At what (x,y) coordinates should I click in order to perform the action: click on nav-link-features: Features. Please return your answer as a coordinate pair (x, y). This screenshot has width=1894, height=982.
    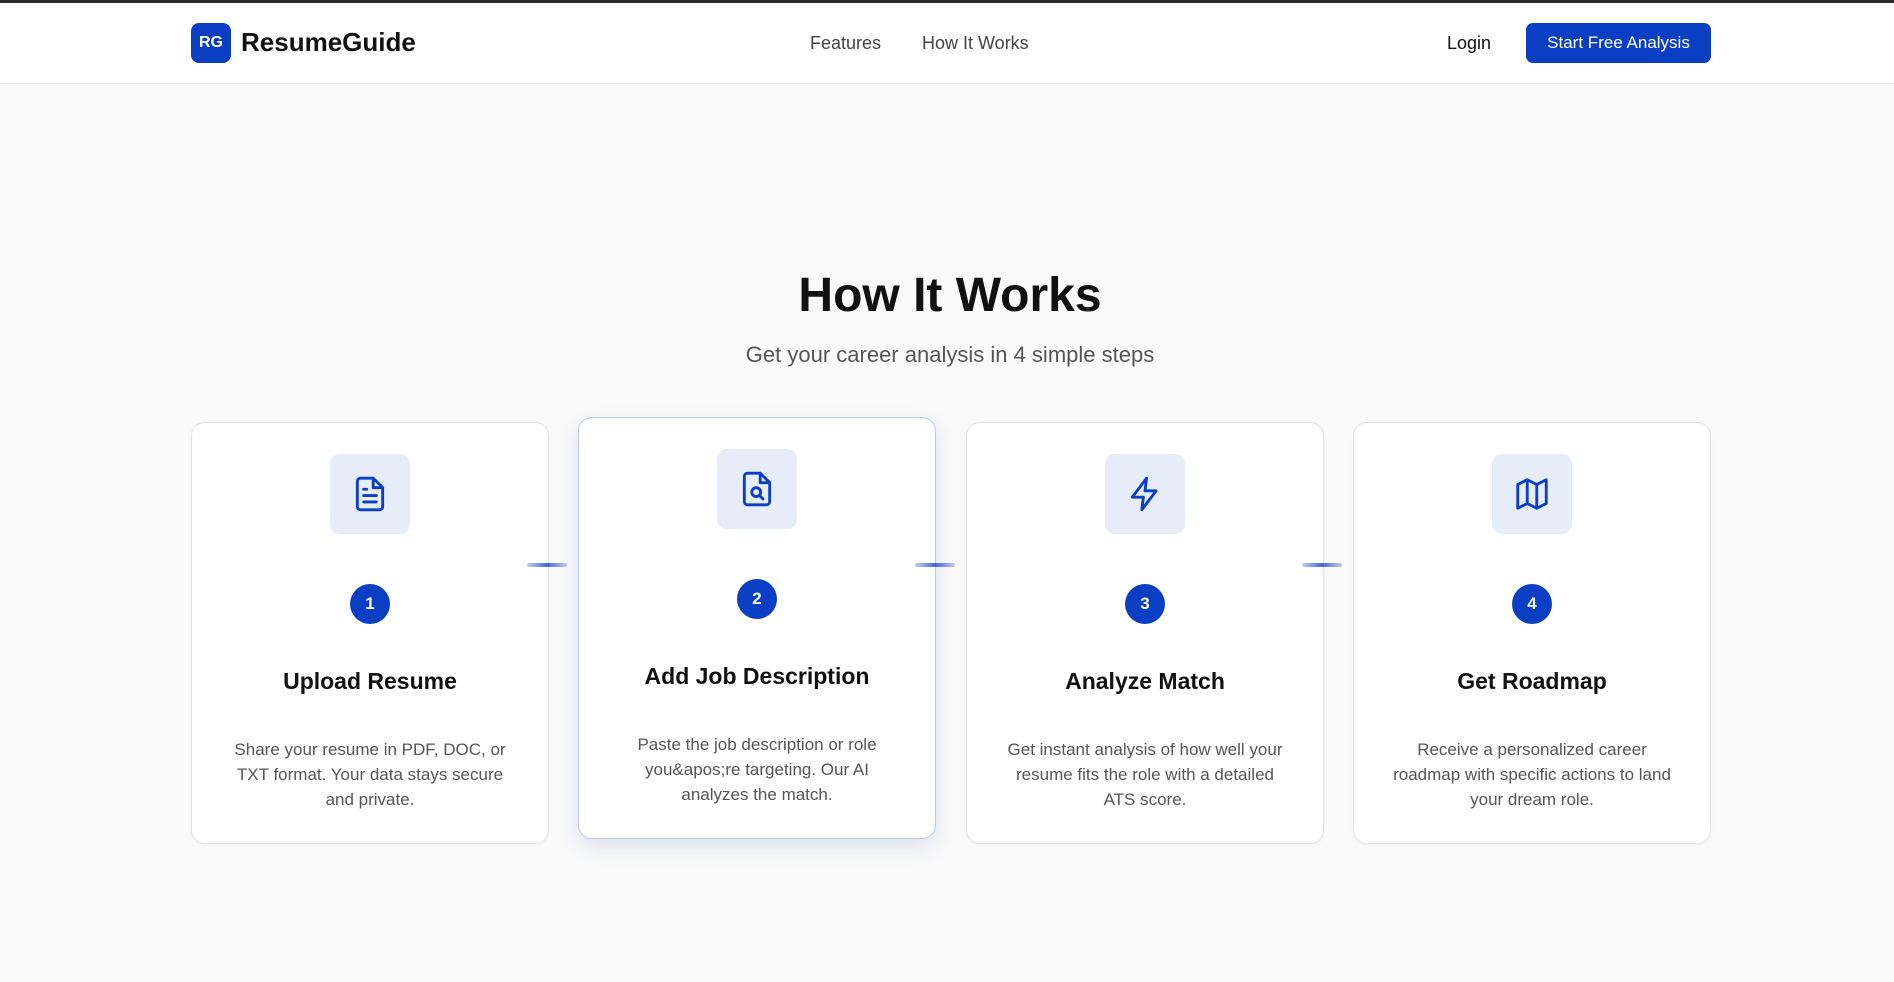
    Looking at the image, I should click on (845, 43).